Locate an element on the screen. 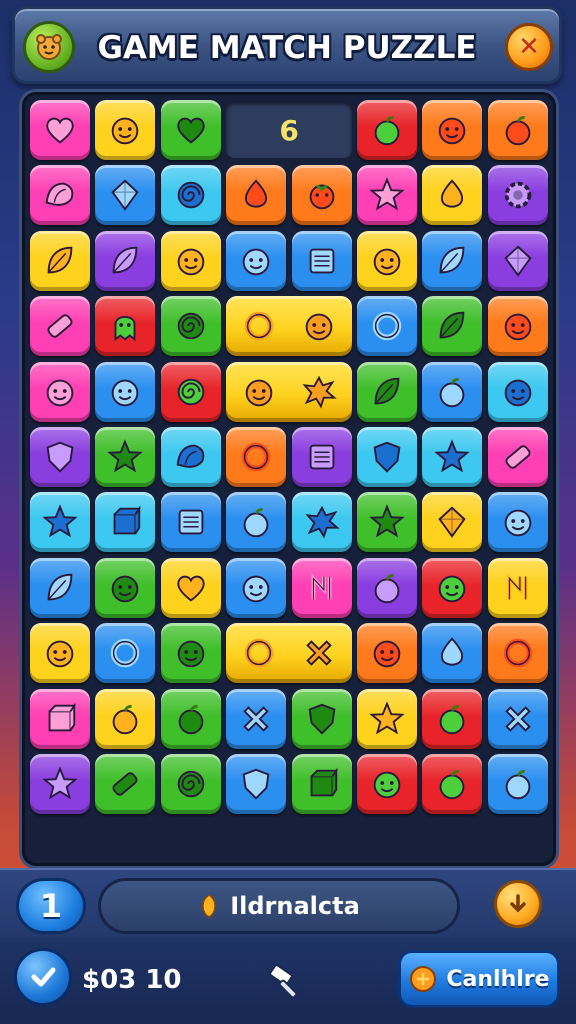 Image resolution: width=576 pixels, height=1024 pixels. tile-cyan-shield is located at coordinates (387, 457).